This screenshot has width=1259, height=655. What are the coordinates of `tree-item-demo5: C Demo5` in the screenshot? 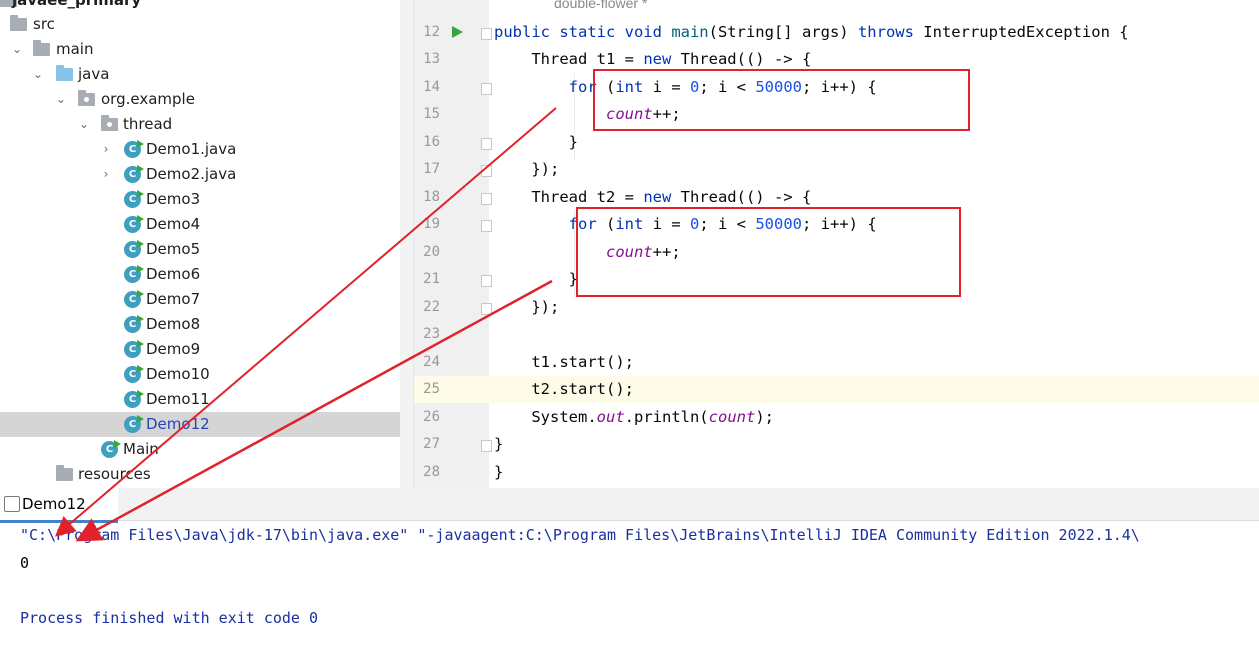 It's located at (206, 249).